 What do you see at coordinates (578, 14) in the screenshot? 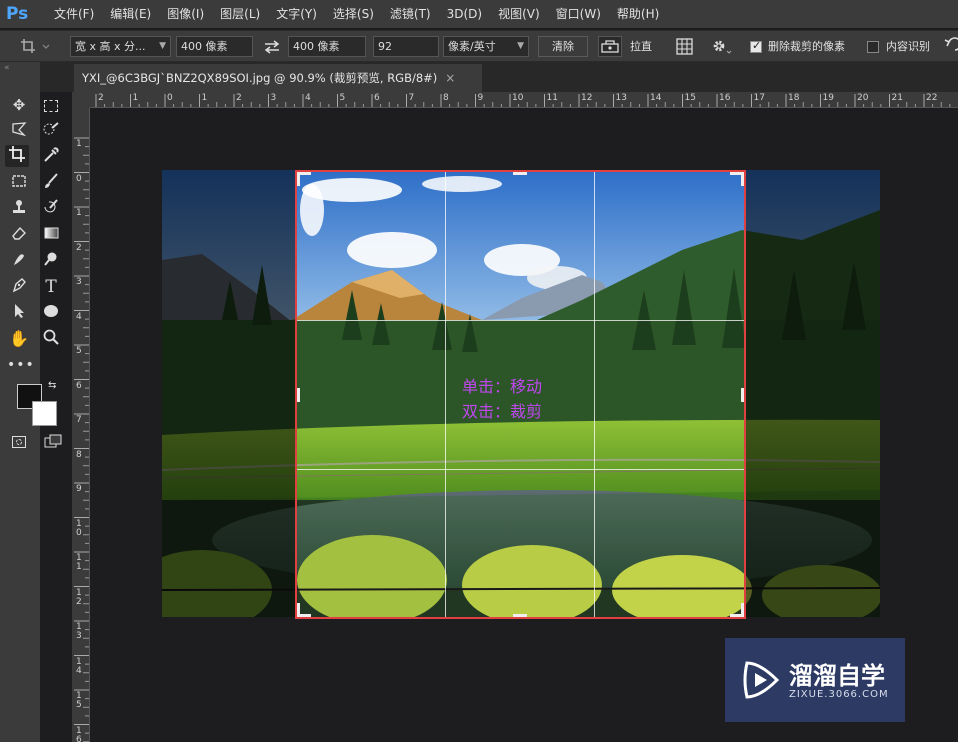
I see `menu-window: 窗口(W)` at bounding box center [578, 14].